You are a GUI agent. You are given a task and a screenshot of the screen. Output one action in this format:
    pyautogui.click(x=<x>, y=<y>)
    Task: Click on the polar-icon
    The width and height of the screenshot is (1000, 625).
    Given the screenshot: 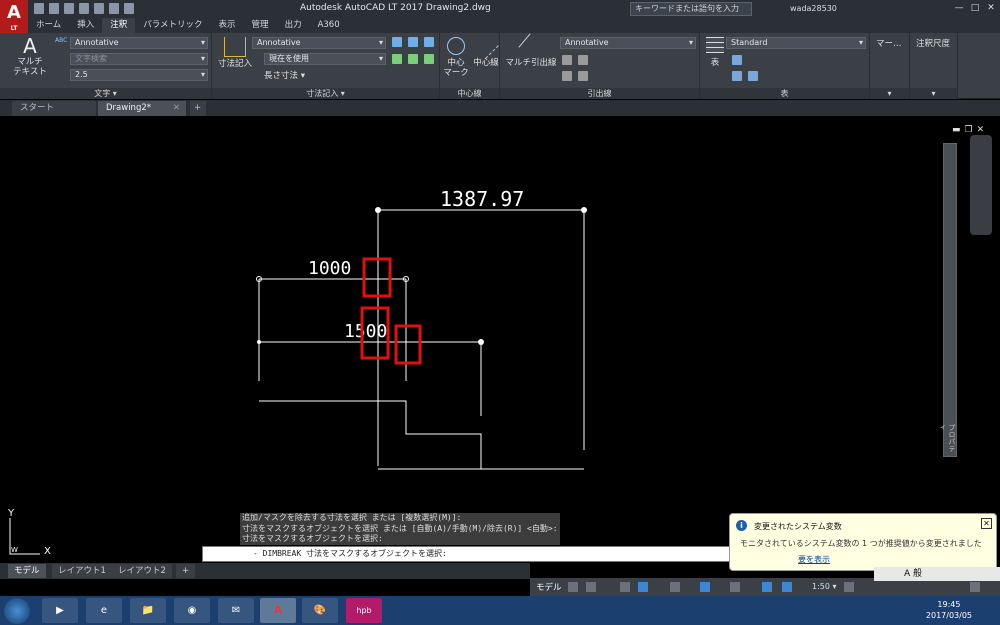 What is the action you would take?
    pyautogui.click(x=643, y=587)
    